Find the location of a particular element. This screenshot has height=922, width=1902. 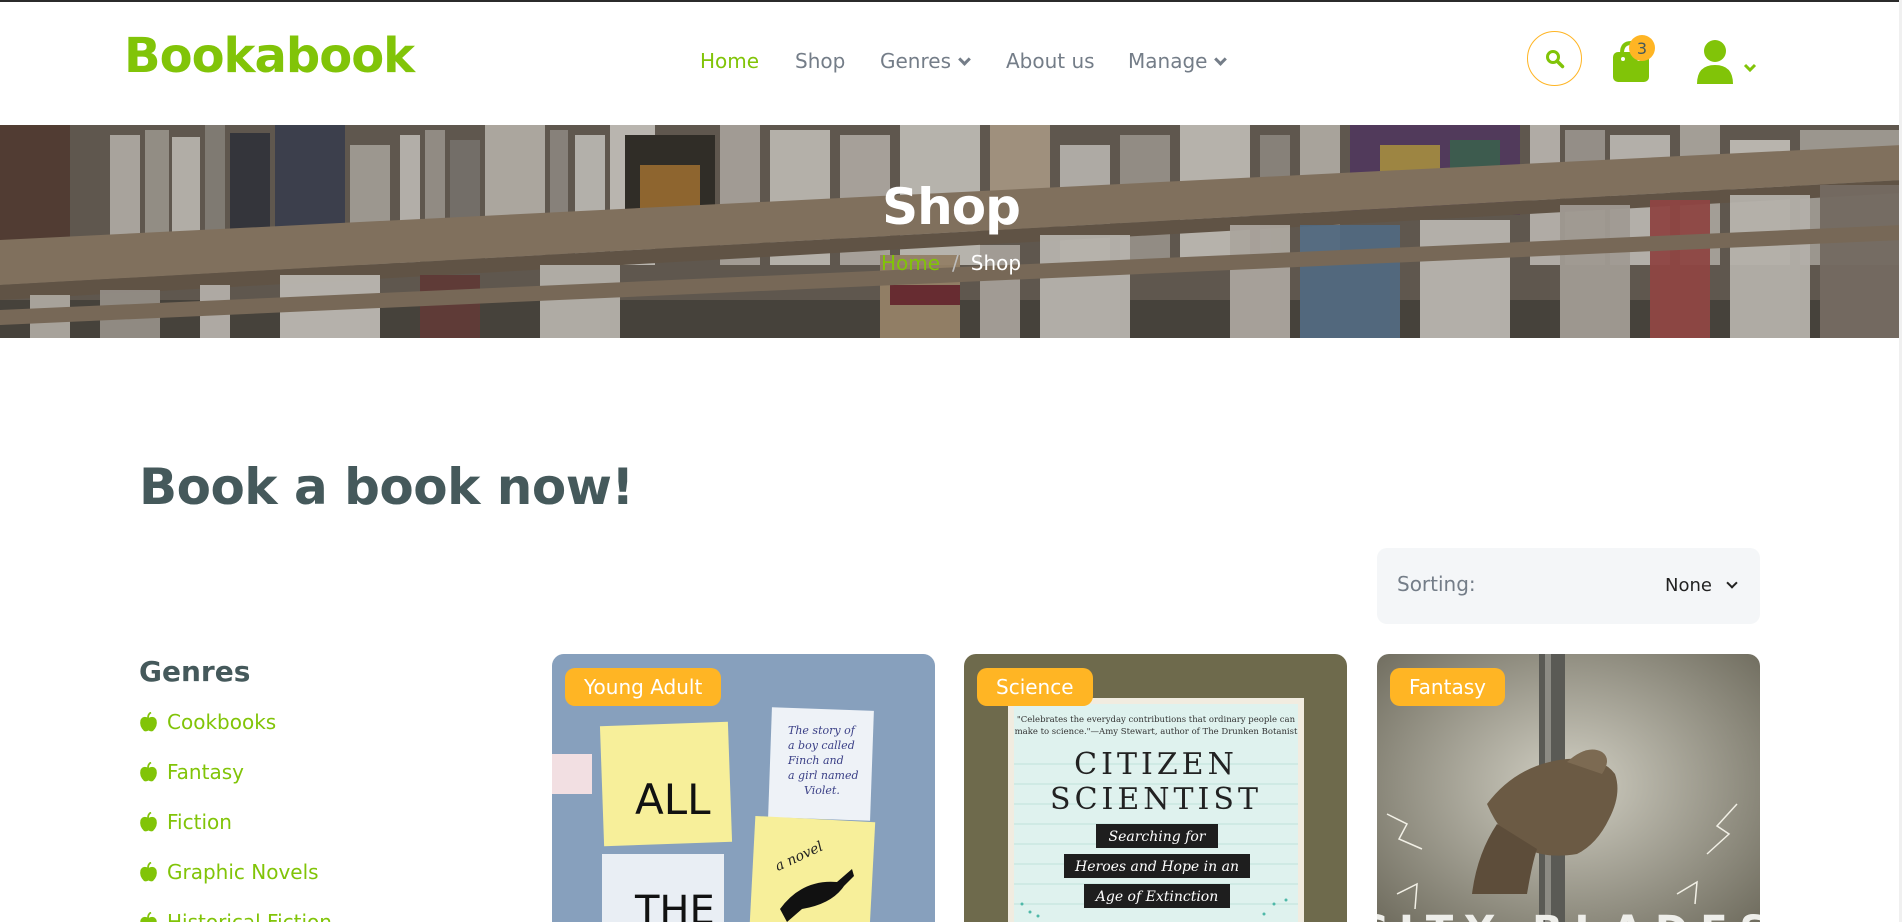

genre-badge: Young Adult is located at coordinates (643, 687).